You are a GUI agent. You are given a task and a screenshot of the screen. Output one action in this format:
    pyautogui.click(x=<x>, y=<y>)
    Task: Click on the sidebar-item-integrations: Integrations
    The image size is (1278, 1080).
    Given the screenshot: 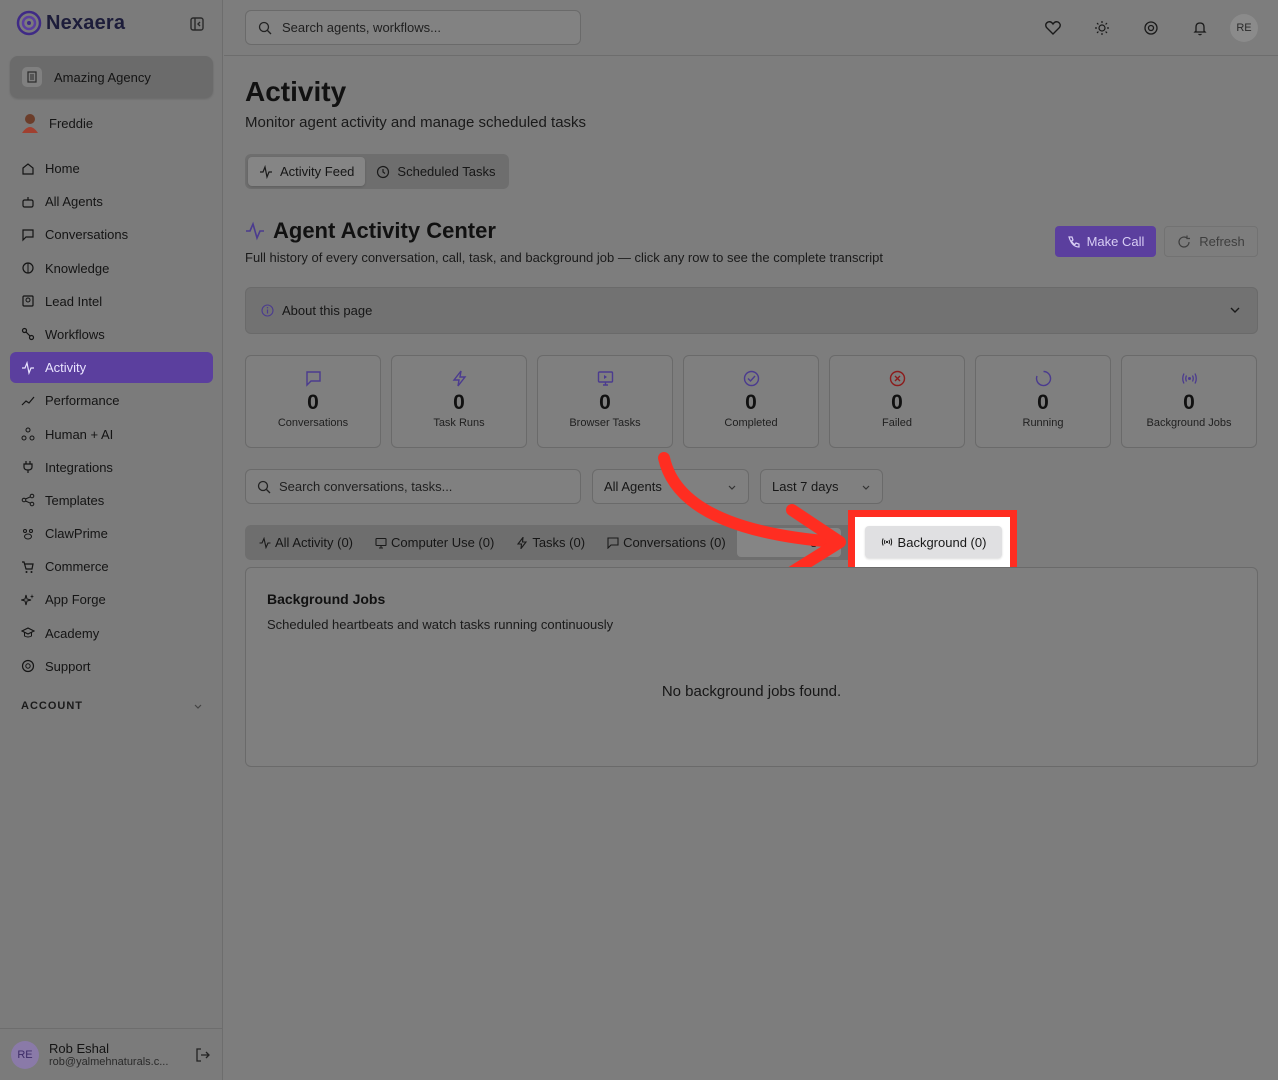 What is the action you would take?
    pyautogui.click(x=111, y=467)
    